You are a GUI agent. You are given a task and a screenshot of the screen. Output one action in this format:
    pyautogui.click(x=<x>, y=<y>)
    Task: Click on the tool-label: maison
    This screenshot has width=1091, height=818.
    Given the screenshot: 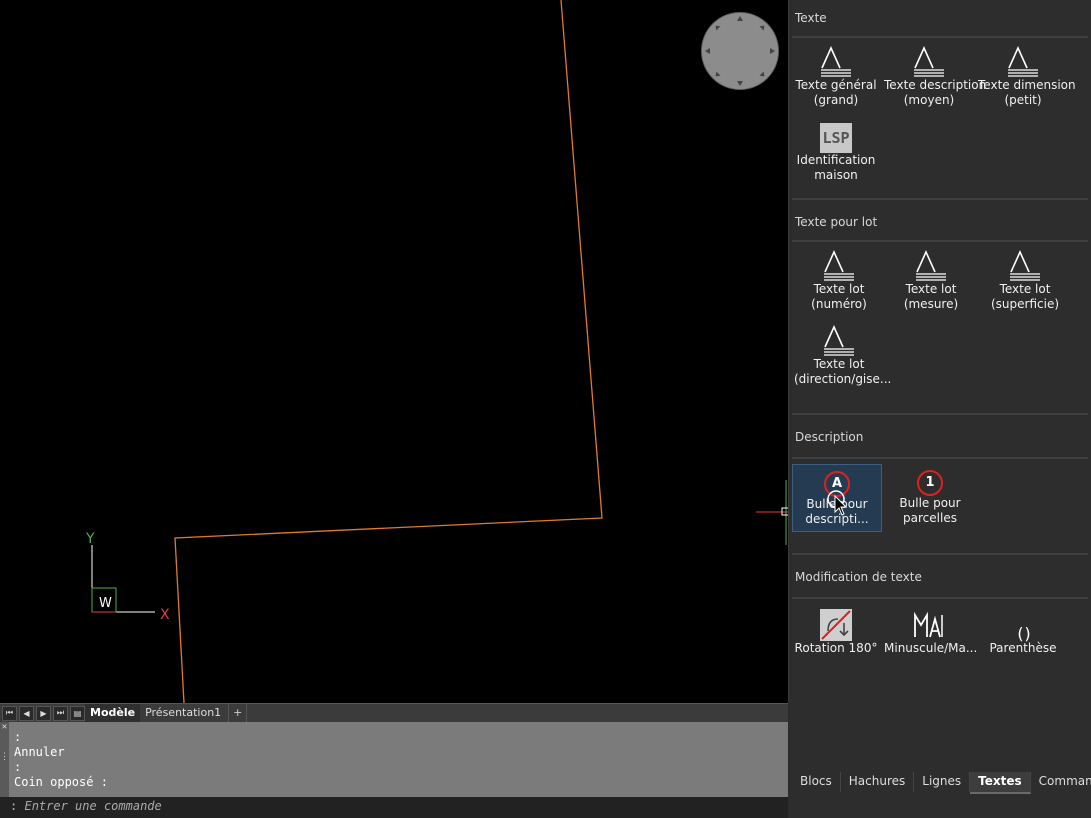 What is the action you would take?
    pyautogui.click(x=836, y=175)
    